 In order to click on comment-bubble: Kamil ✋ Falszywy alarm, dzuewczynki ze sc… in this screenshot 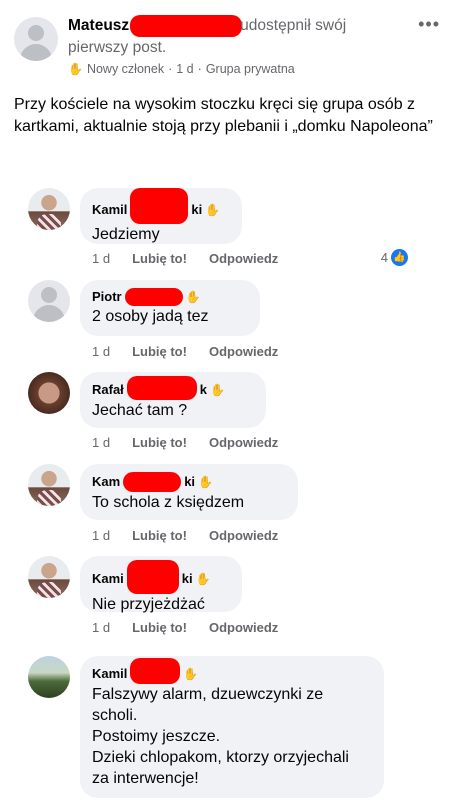, I will do `click(232, 727)`.